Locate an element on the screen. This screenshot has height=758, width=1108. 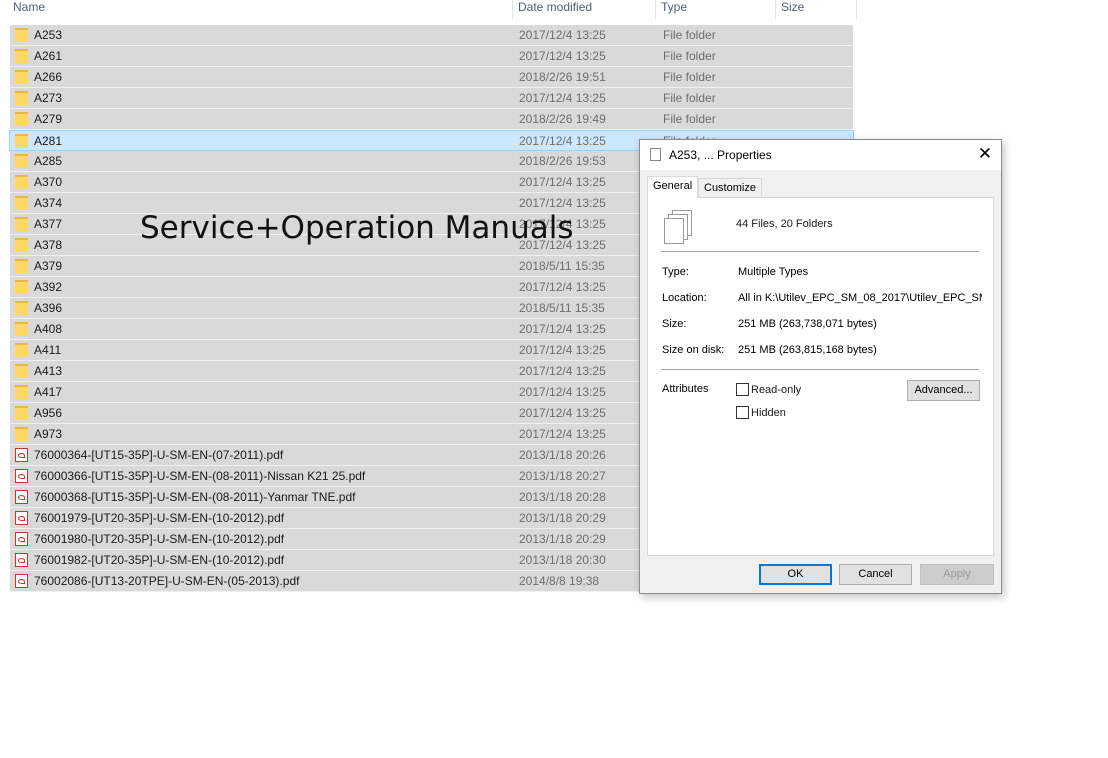
hidden-checkbox is located at coordinates (742, 412).